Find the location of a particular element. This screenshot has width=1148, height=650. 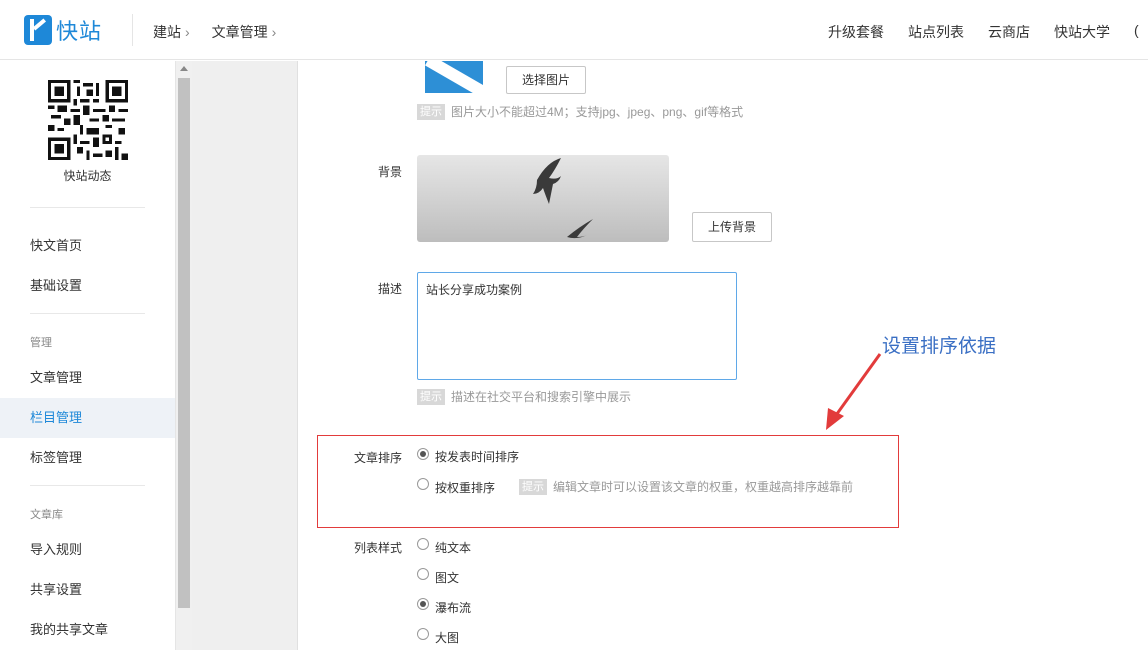

logo-icon is located at coordinates (38, 30).